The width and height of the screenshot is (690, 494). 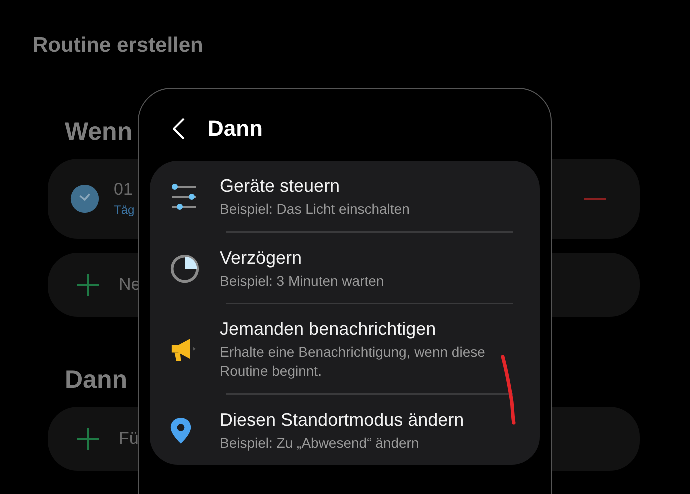 What do you see at coordinates (184, 349) in the screenshot?
I see `megaphone-icon` at bounding box center [184, 349].